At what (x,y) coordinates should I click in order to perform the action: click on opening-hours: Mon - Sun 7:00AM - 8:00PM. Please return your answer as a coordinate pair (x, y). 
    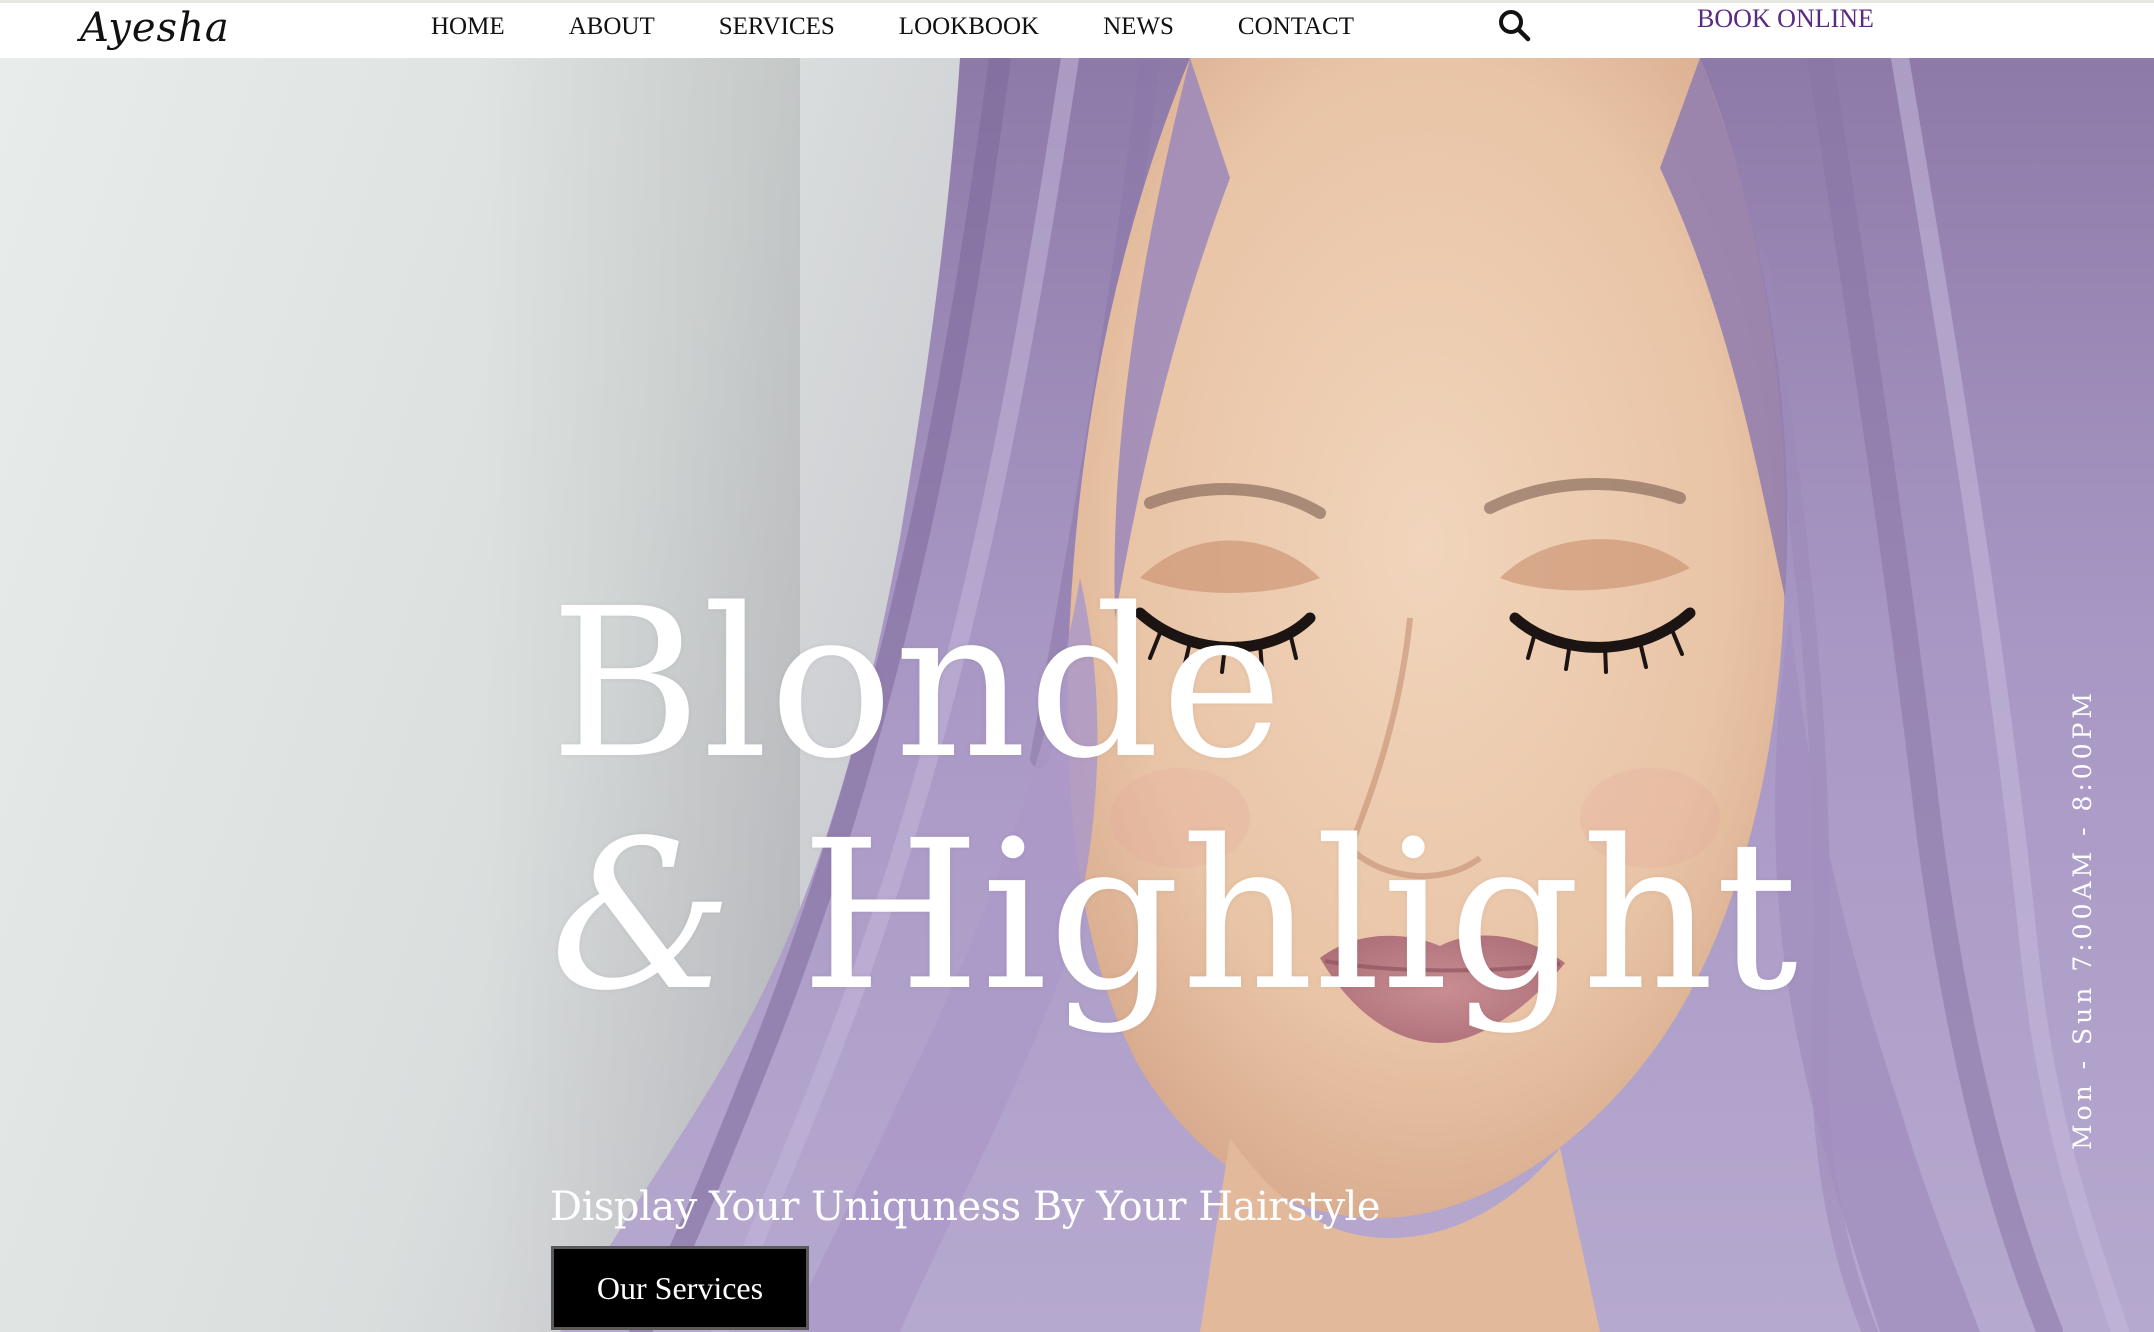
    Looking at the image, I should click on (2083, 918).